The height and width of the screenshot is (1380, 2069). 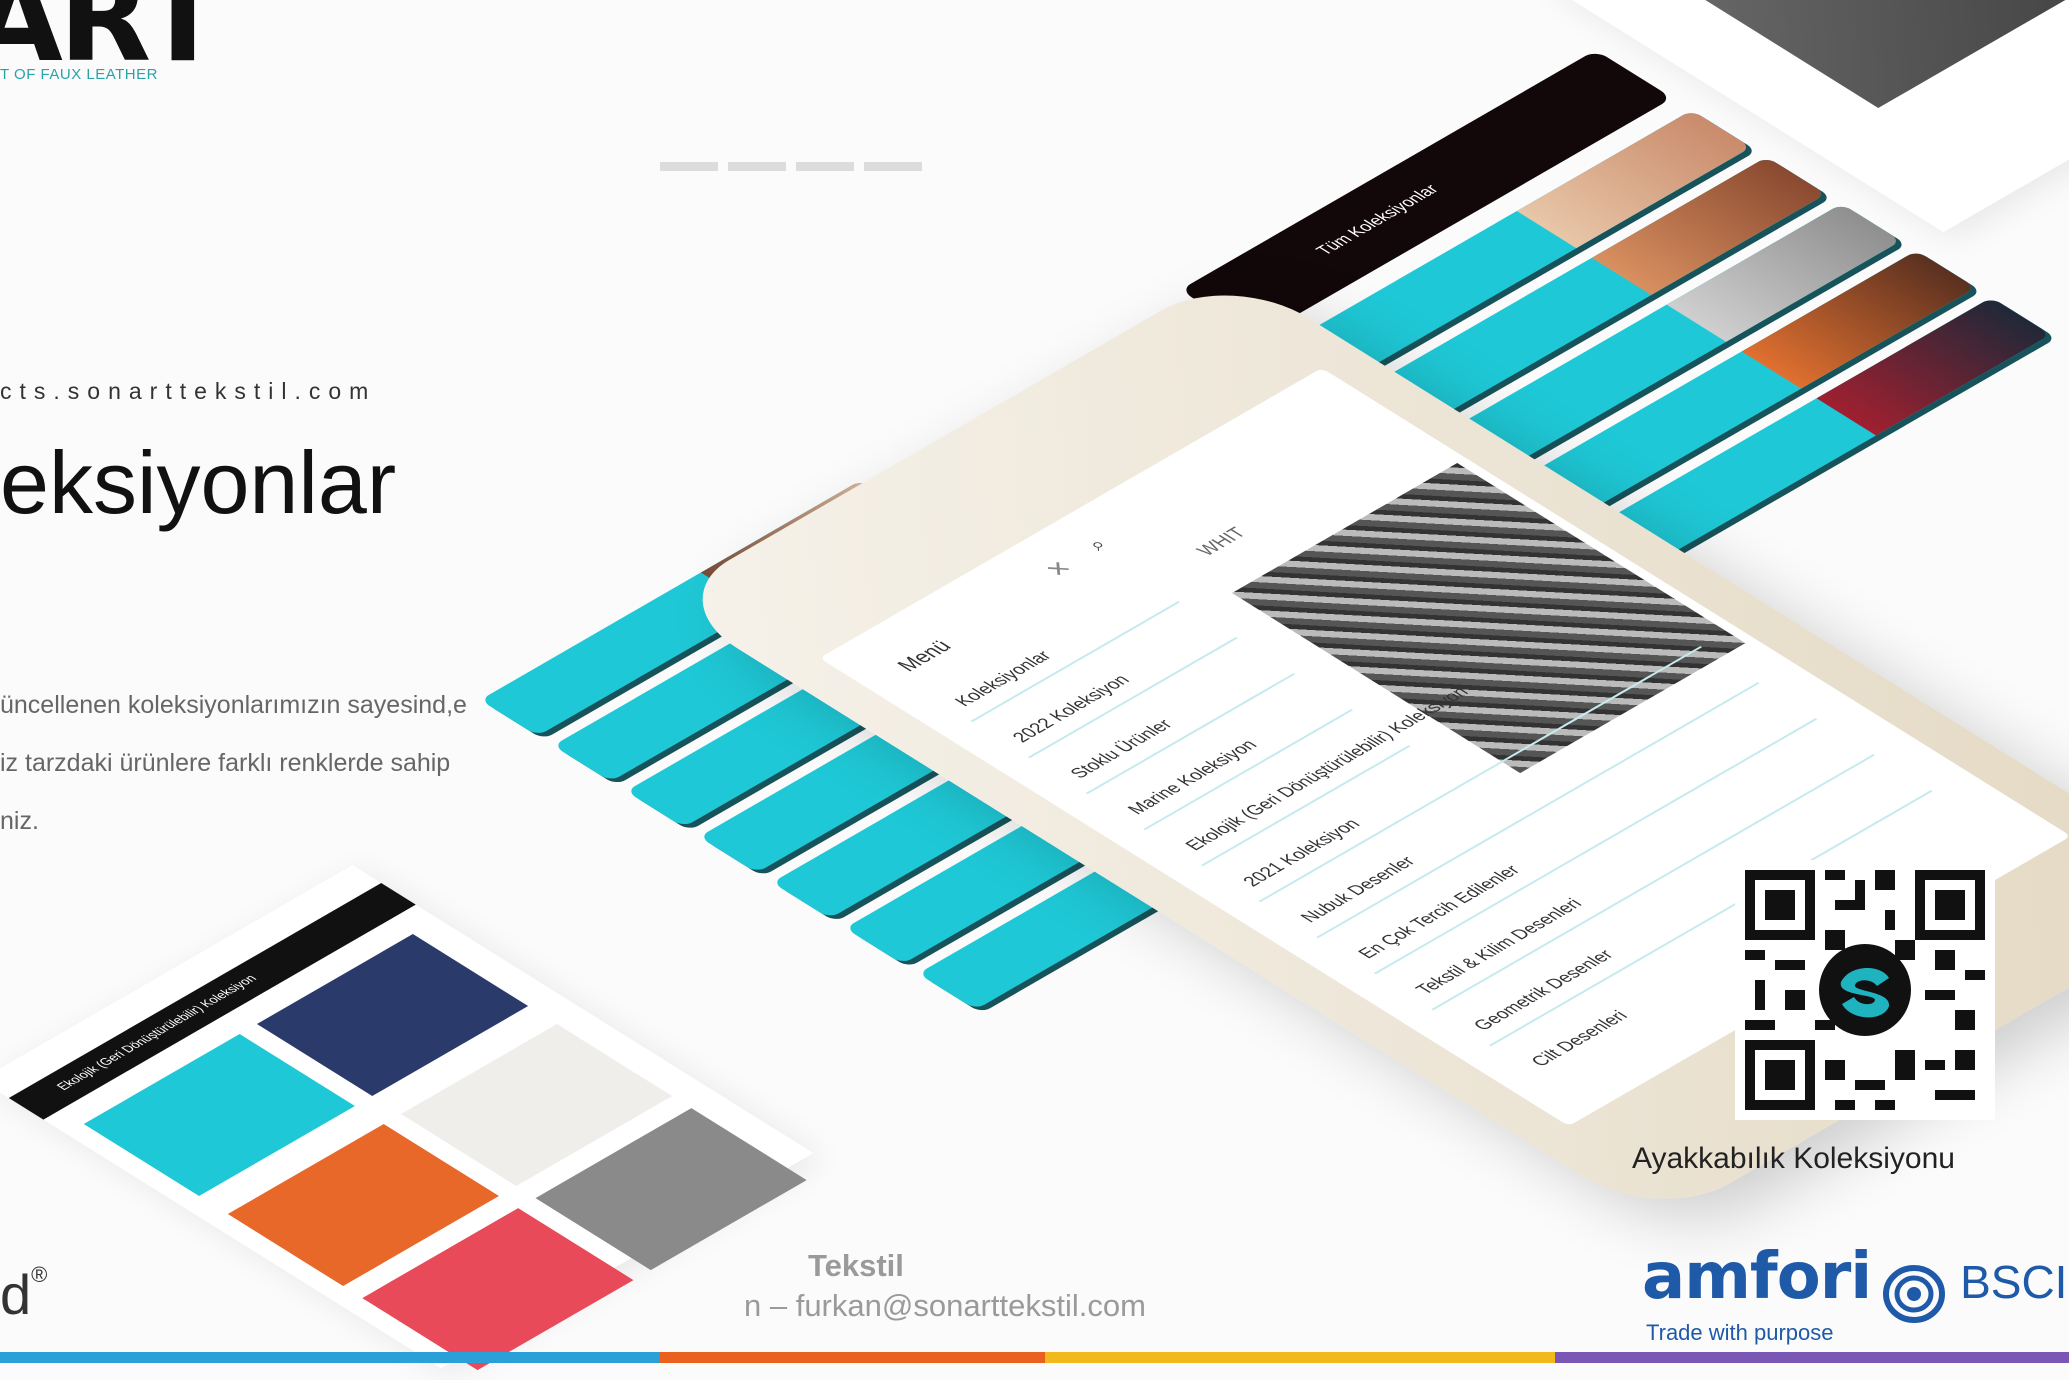 I want to click on menu-header: Menü, so click(x=925, y=656).